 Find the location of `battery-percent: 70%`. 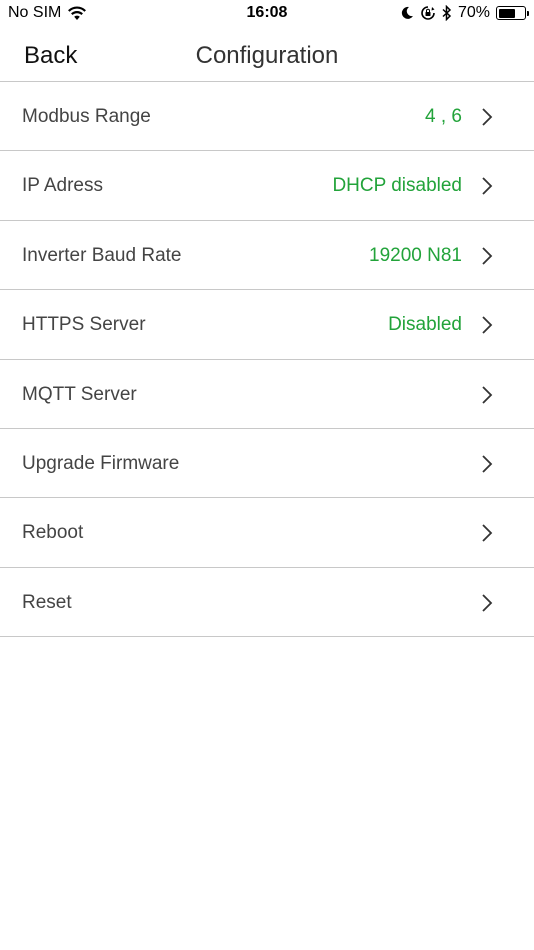

battery-percent: 70% is located at coordinates (473, 12).